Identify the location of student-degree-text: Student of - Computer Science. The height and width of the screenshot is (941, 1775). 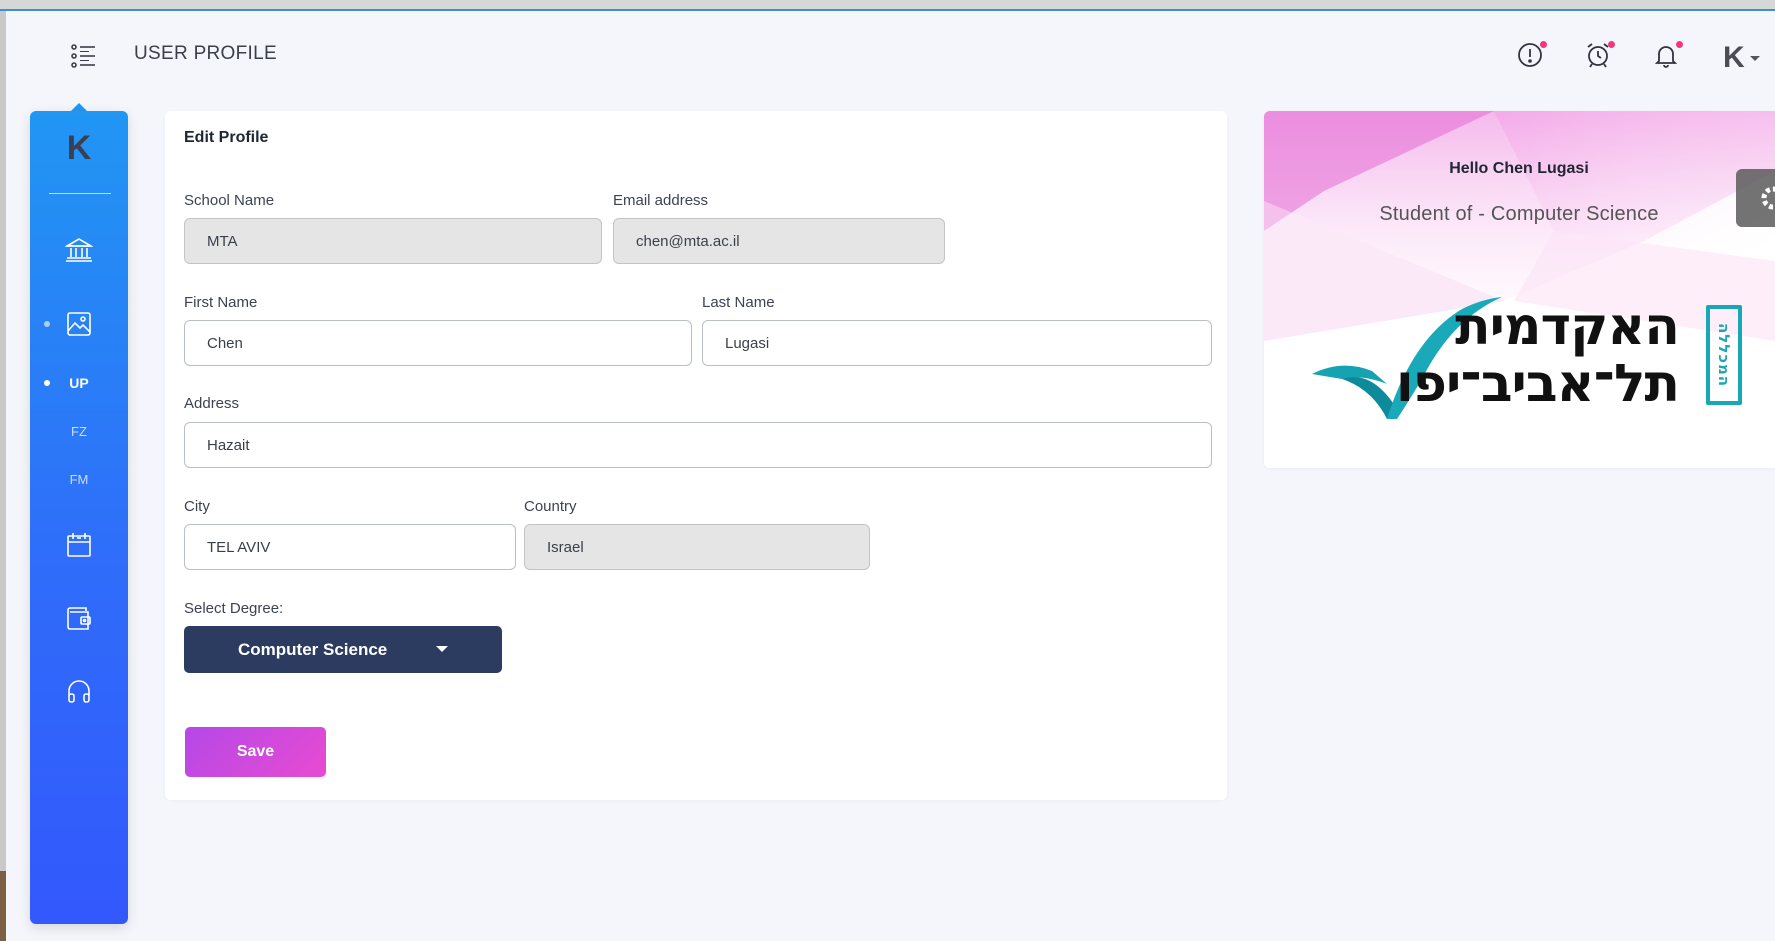
(1519, 214).